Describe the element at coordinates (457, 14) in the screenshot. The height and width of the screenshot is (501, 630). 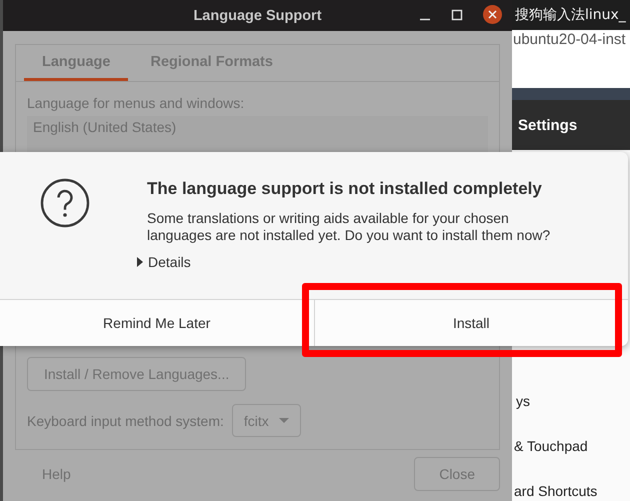
I see `maximize-icon` at that location.